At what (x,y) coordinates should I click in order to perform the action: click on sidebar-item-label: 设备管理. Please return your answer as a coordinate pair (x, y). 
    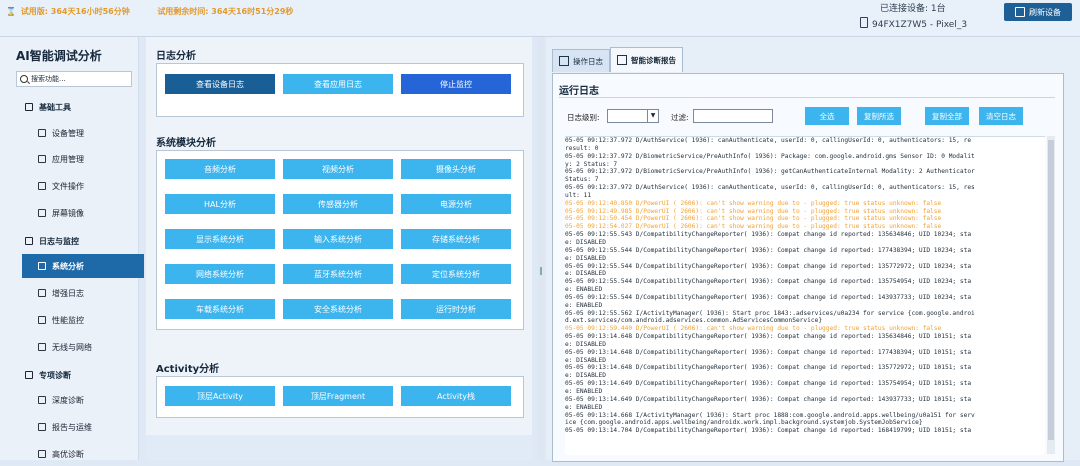
    Looking at the image, I should click on (68, 133).